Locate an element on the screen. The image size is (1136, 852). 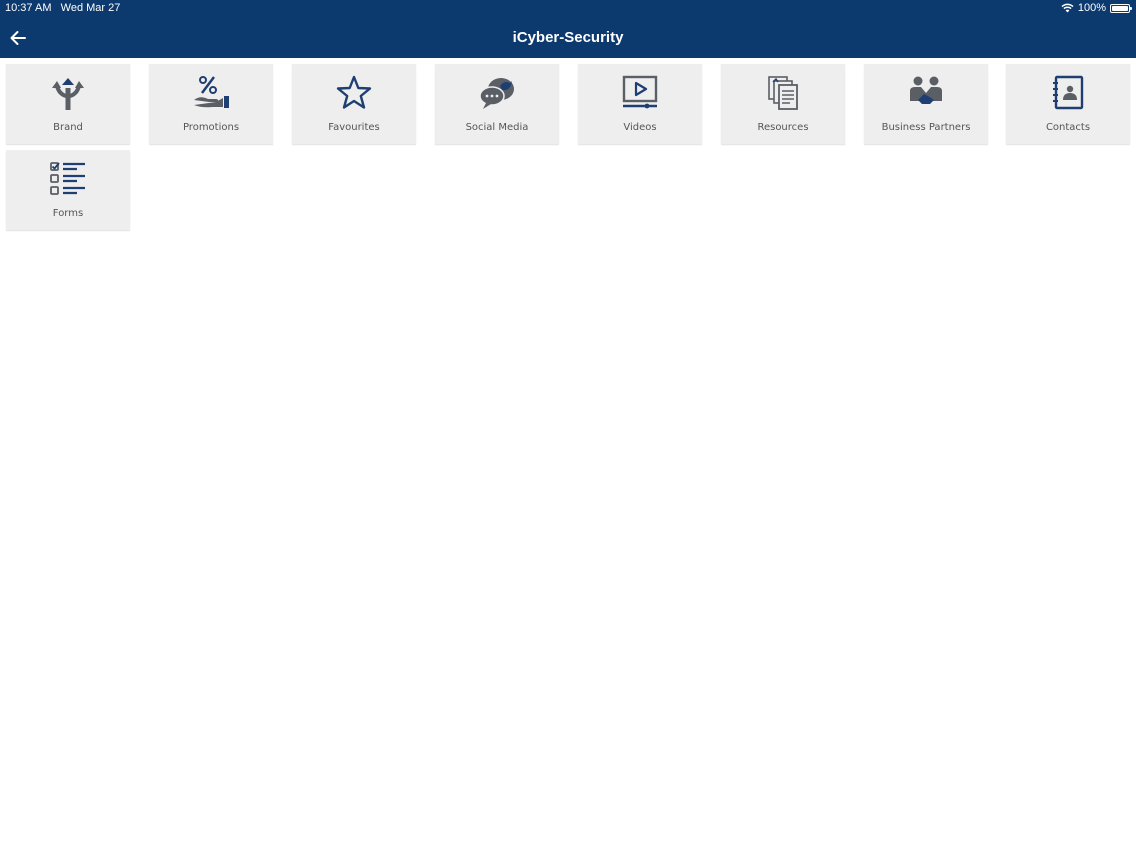
tile-forms: Forms is located at coordinates (68, 190).